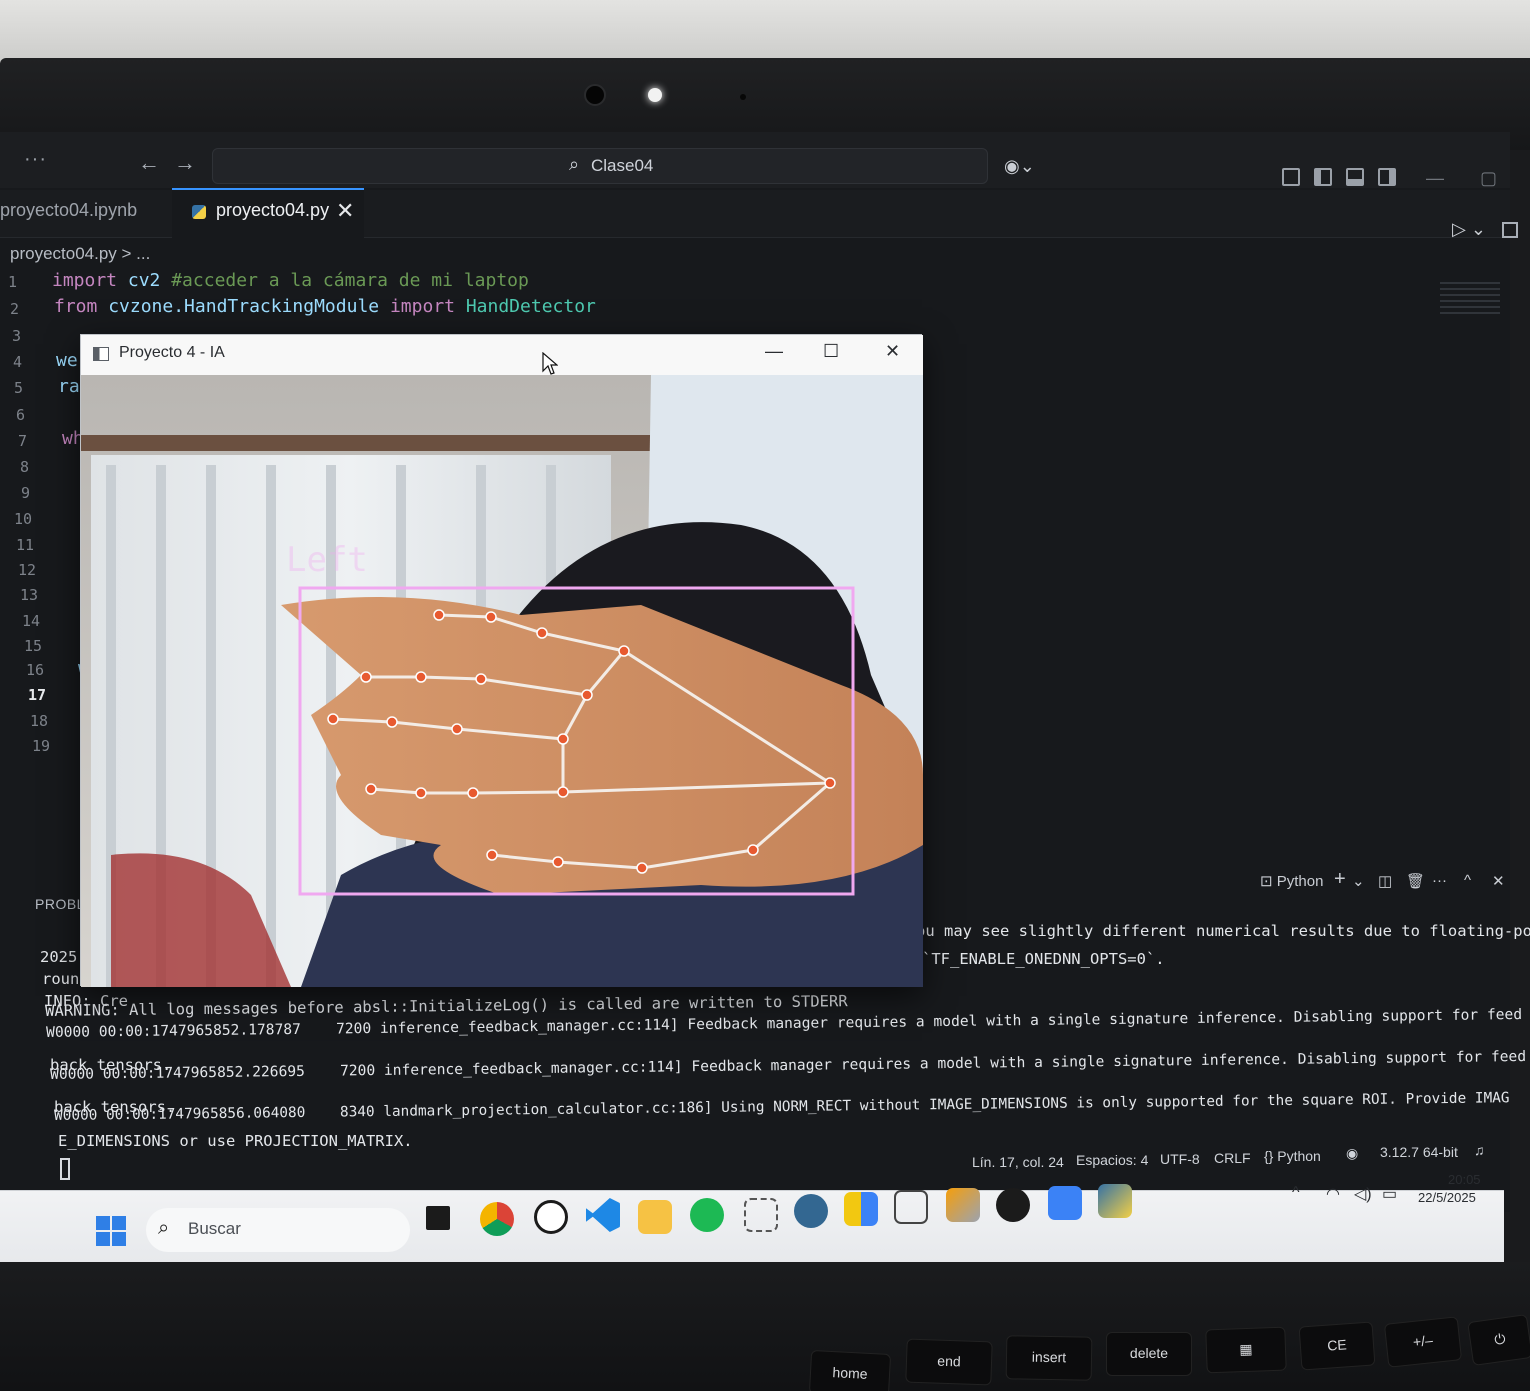 The height and width of the screenshot is (1391, 1530). What do you see at coordinates (345, 211) in the screenshot?
I see `tab-close-icon: ✕` at bounding box center [345, 211].